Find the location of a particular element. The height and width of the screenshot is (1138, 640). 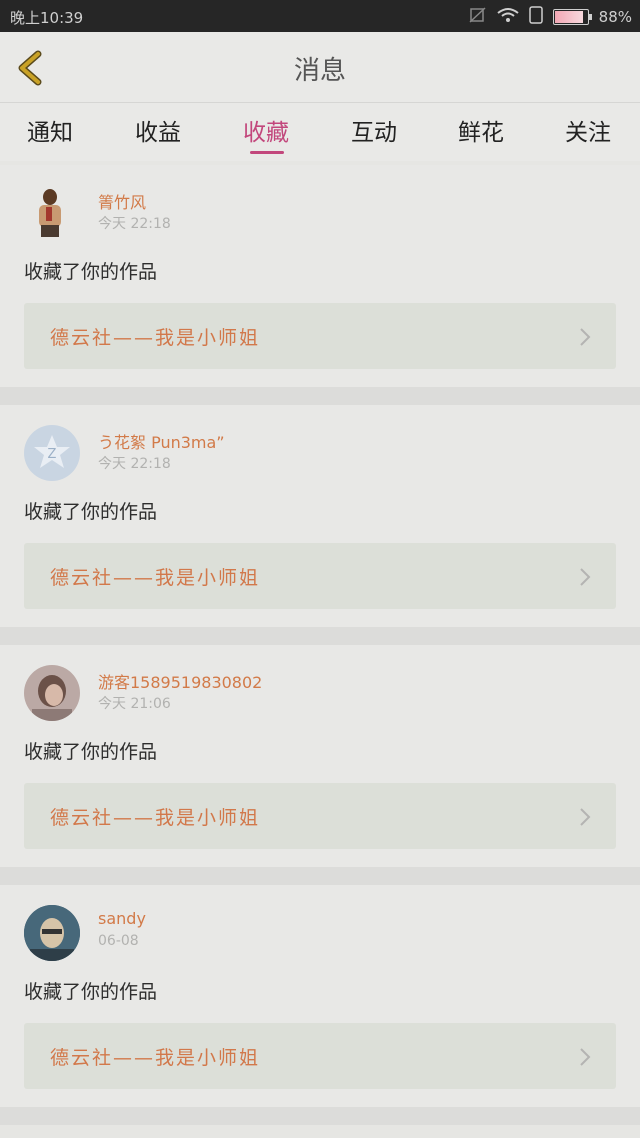

sim-card-icon is located at coordinates (535, 17).